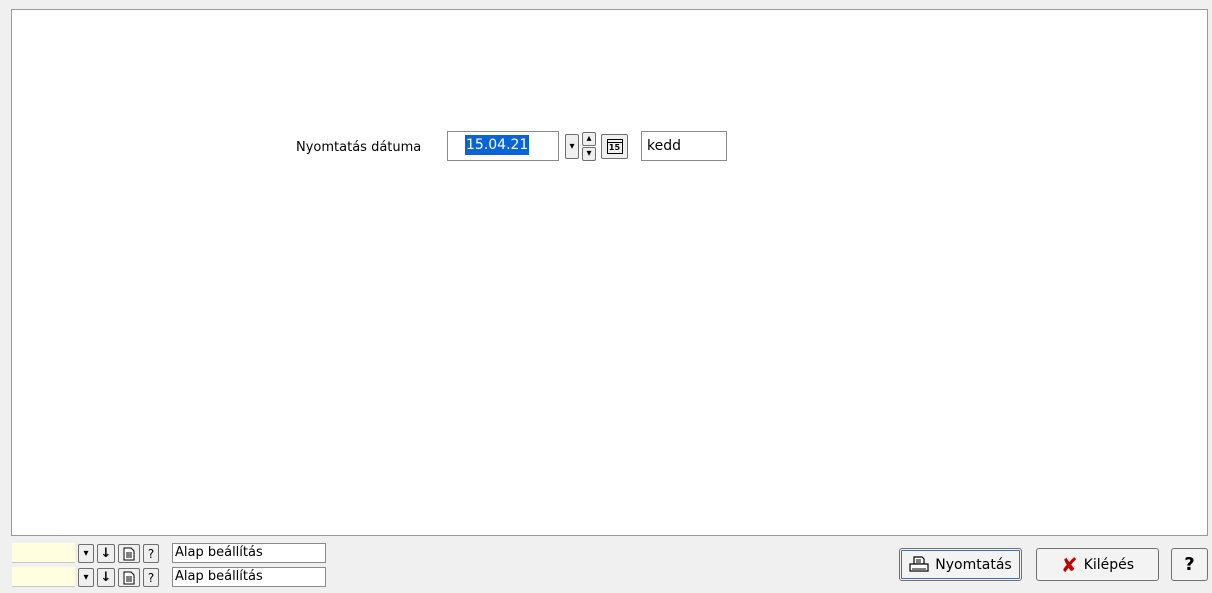 The height and width of the screenshot is (593, 1212). I want to click on printer-icon, so click(919, 564).